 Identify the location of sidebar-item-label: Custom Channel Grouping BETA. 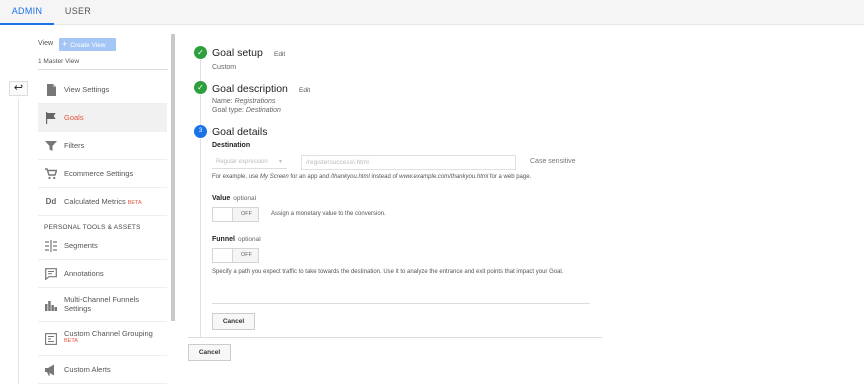
(108, 337).